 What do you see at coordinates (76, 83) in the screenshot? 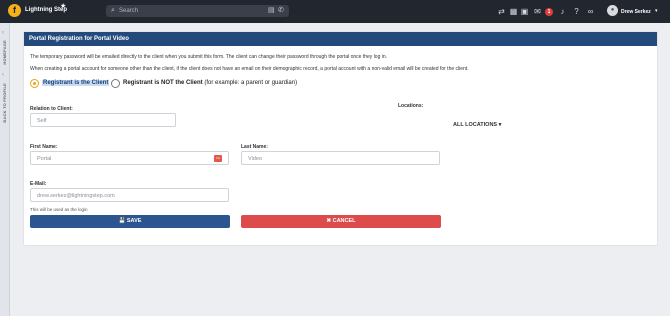
I see `radio-label-client: Registrant is the Client` at bounding box center [76, 83].